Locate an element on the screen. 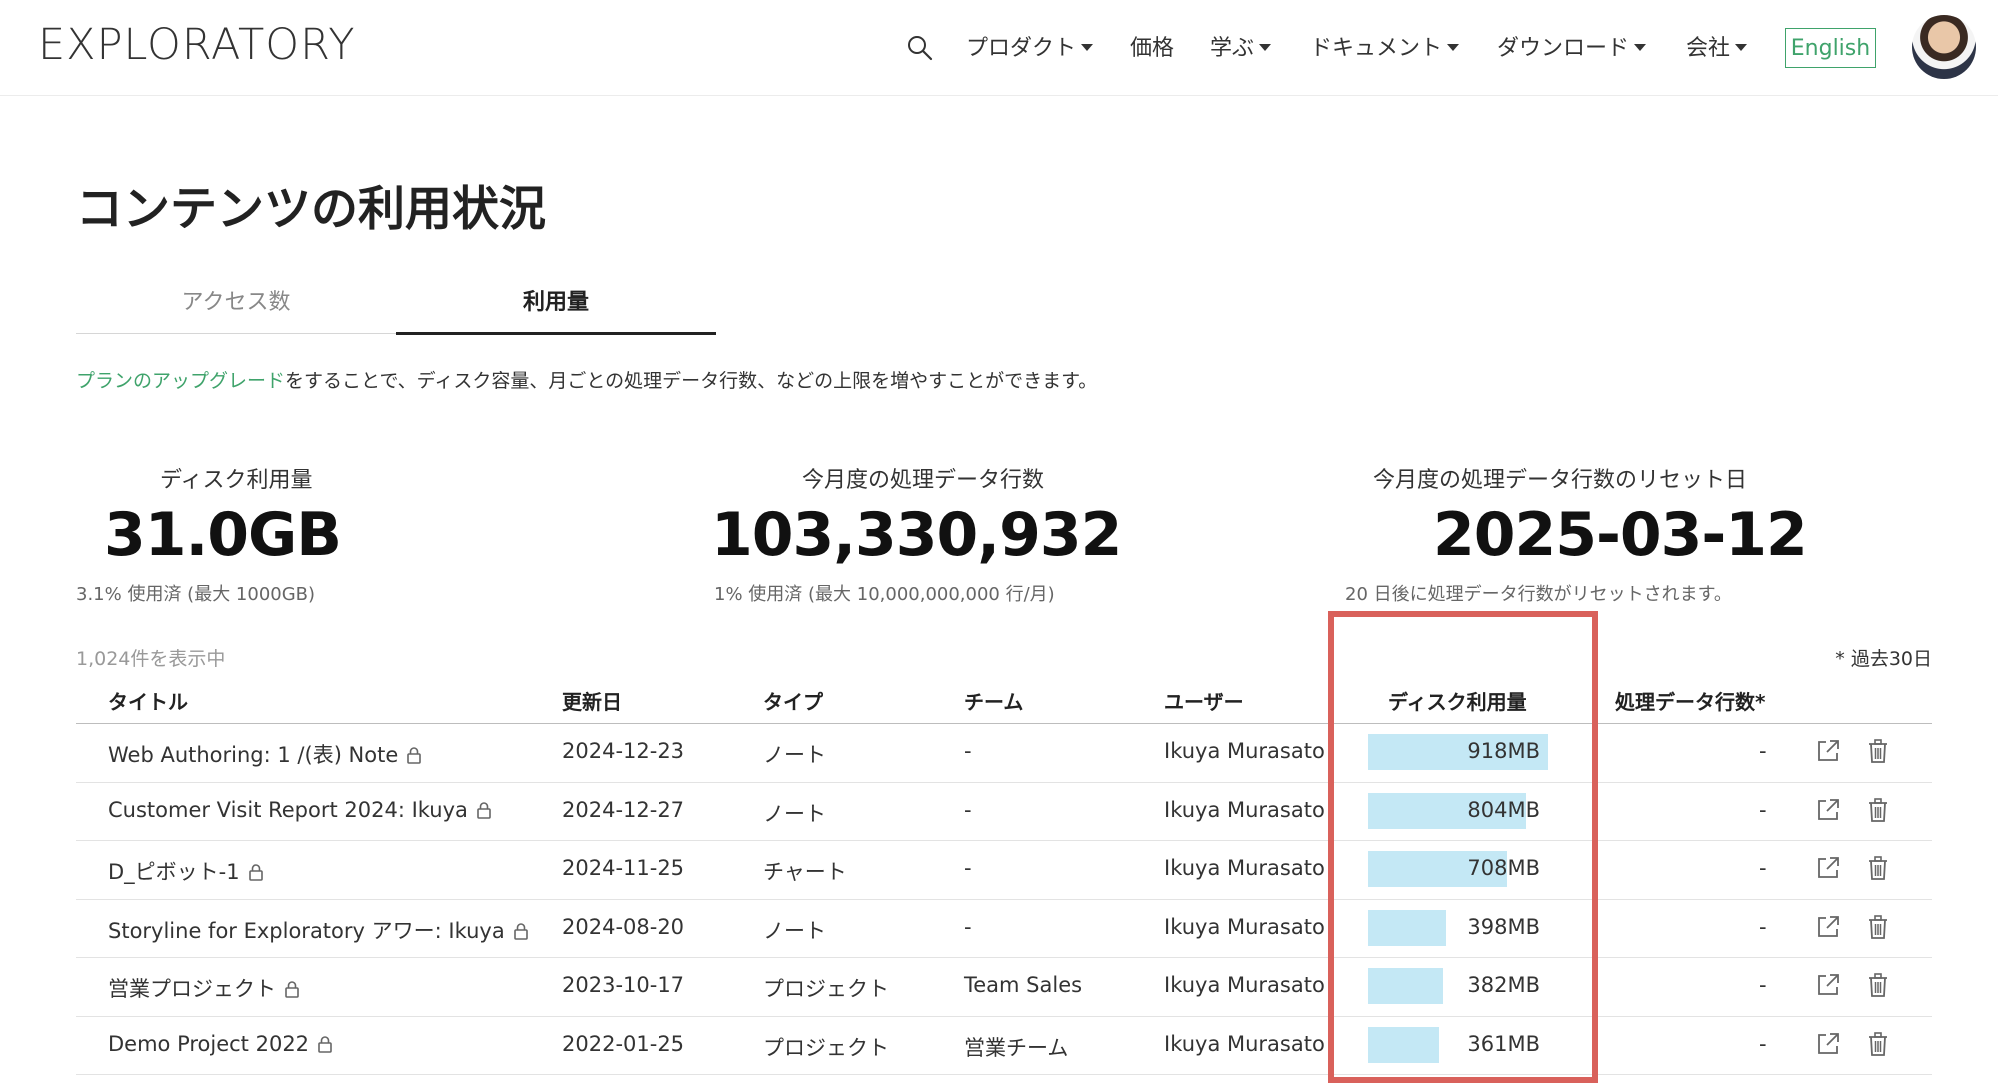 This screenshot has height=1088, width=1998. row-title-text: D_ピボット-1 is located at coordinates (174, 872).